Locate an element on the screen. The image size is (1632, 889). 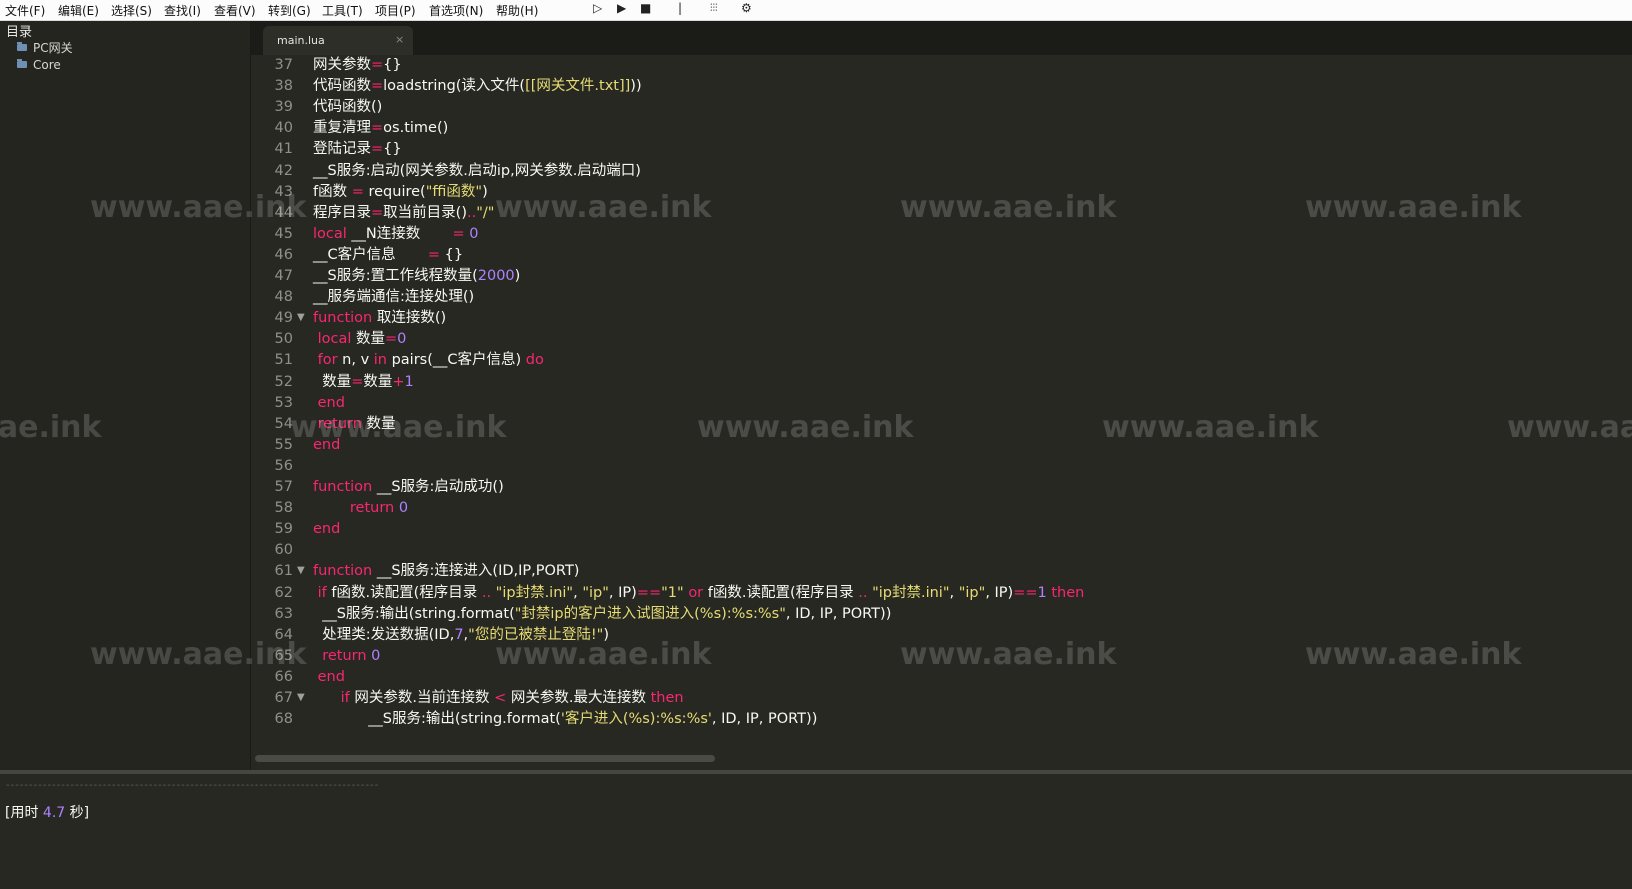
code-line: 39 代码函数() is located at coordinates (941, 107).